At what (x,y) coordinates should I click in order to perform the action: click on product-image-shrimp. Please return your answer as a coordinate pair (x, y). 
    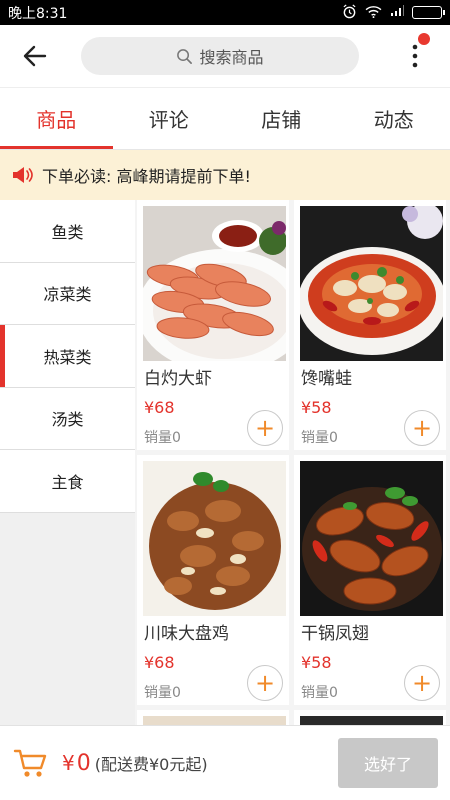
    Looking at the image, I should click on (214, 283).